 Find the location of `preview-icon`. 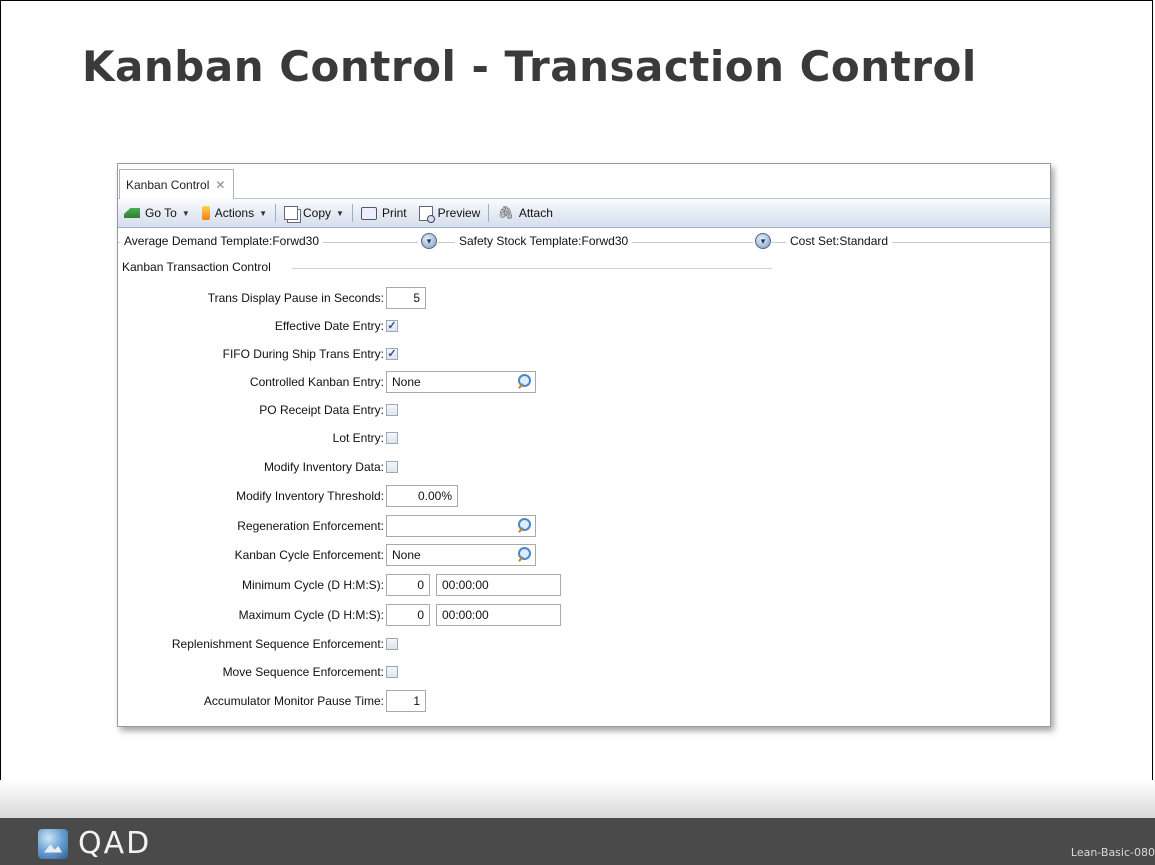

preview-icon is located at coordinates (426, 214).